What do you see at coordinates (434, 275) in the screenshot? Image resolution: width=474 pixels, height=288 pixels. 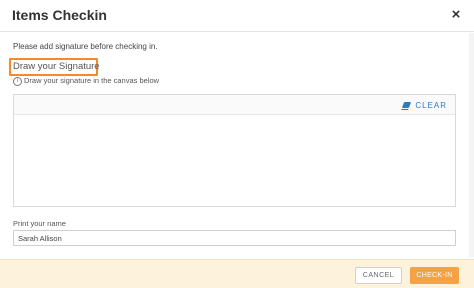 I see `check-in-button: CHECK-IN` at bounding box center [434, 275].